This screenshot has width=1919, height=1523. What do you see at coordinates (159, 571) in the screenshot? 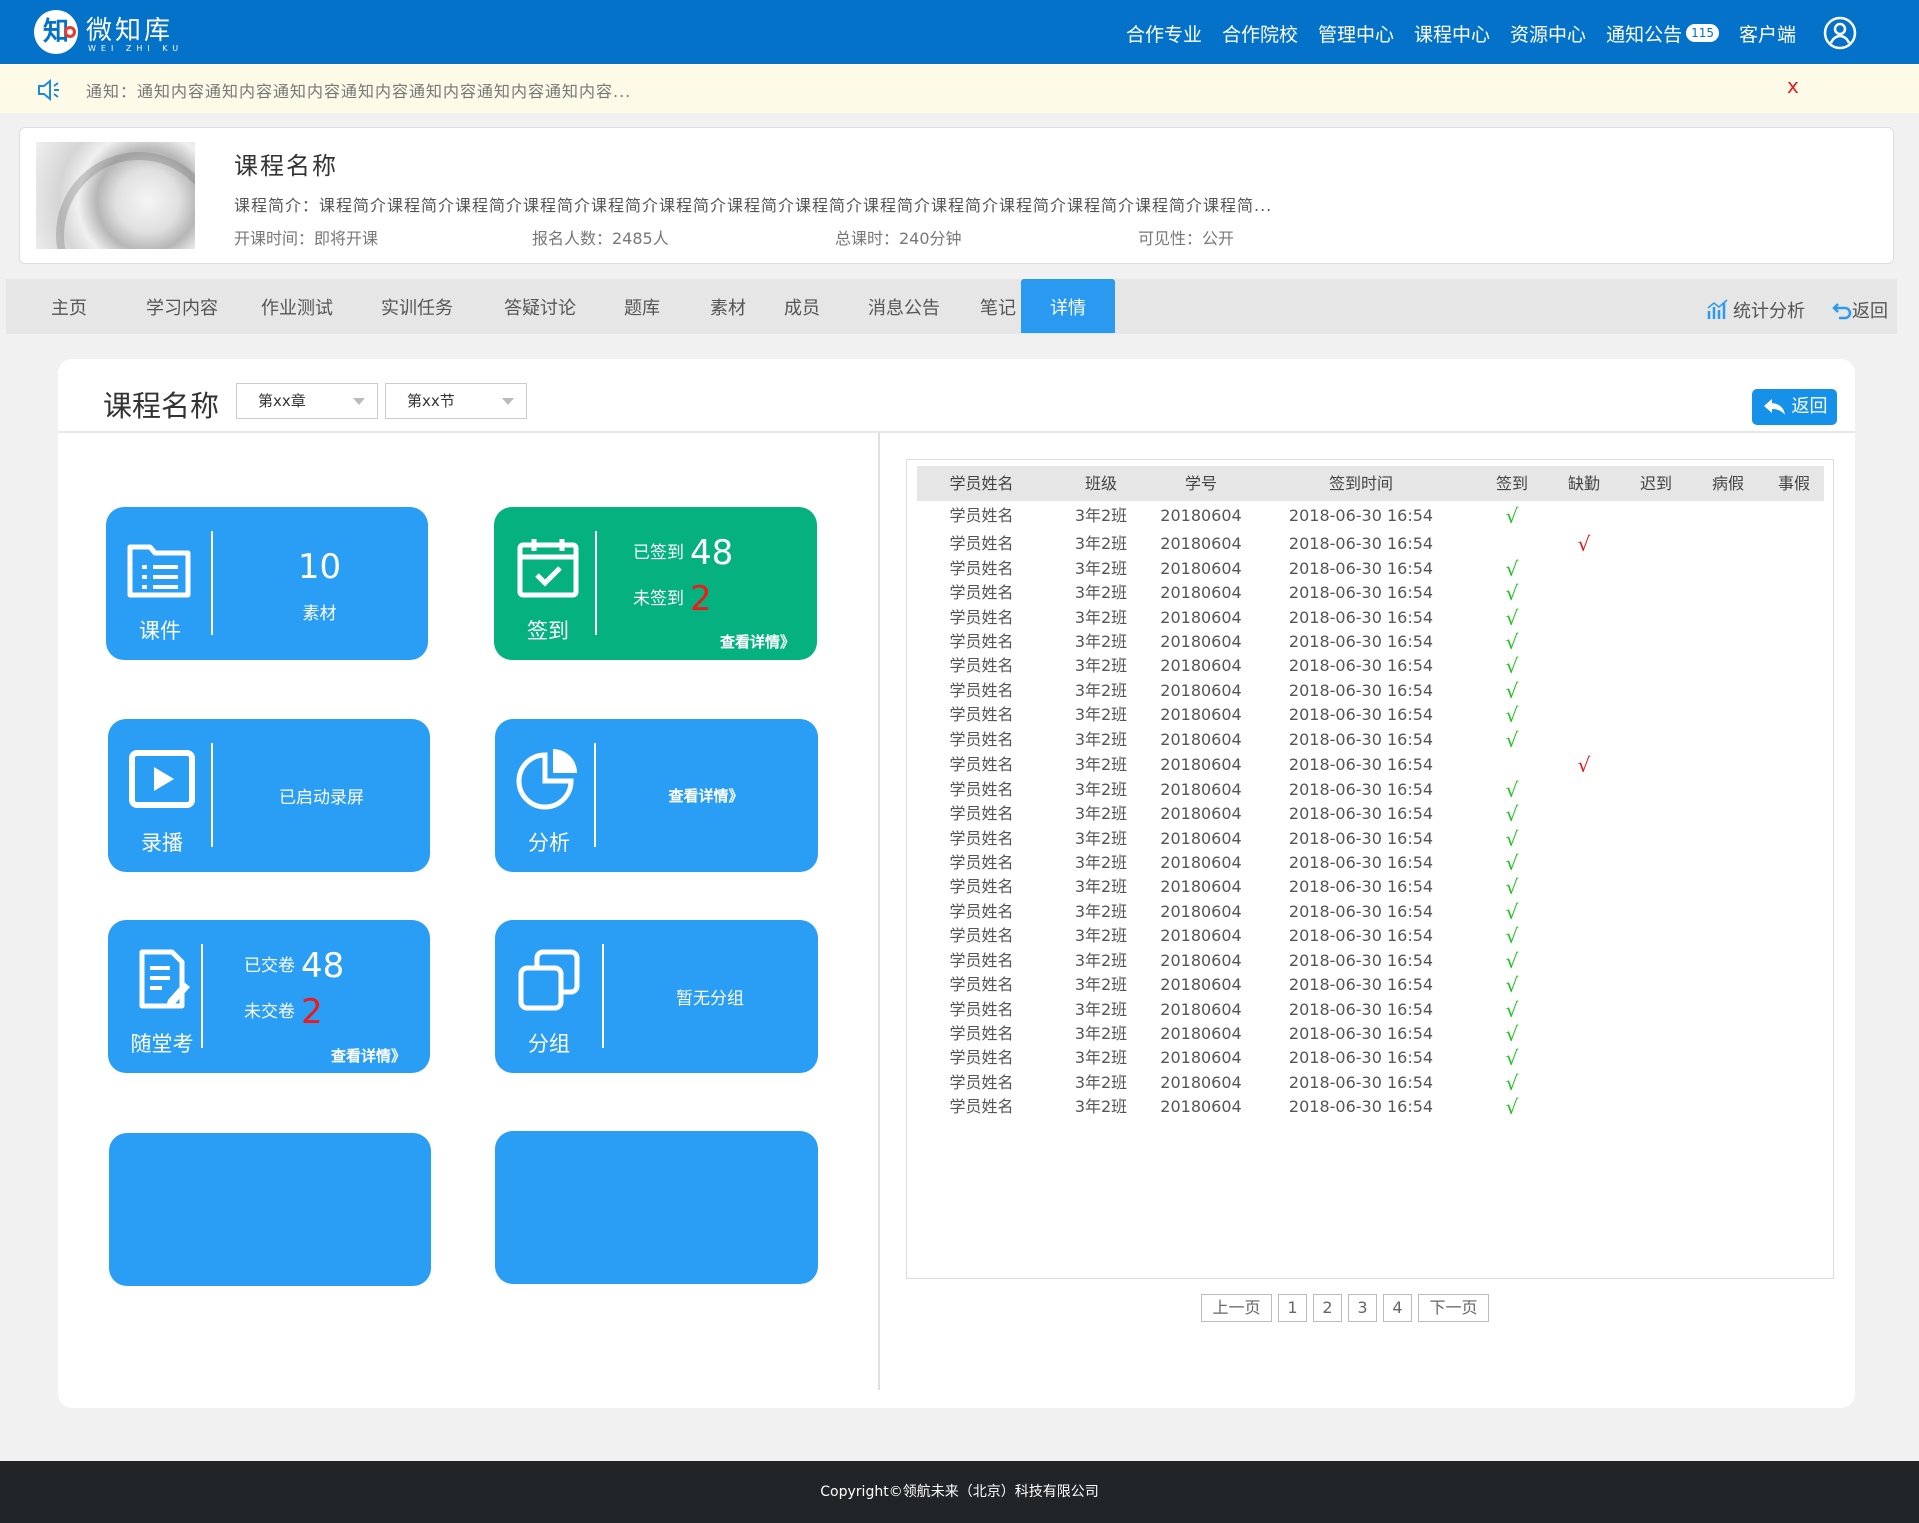
I see `folder-list-icon` at bounding box center [159, 571].